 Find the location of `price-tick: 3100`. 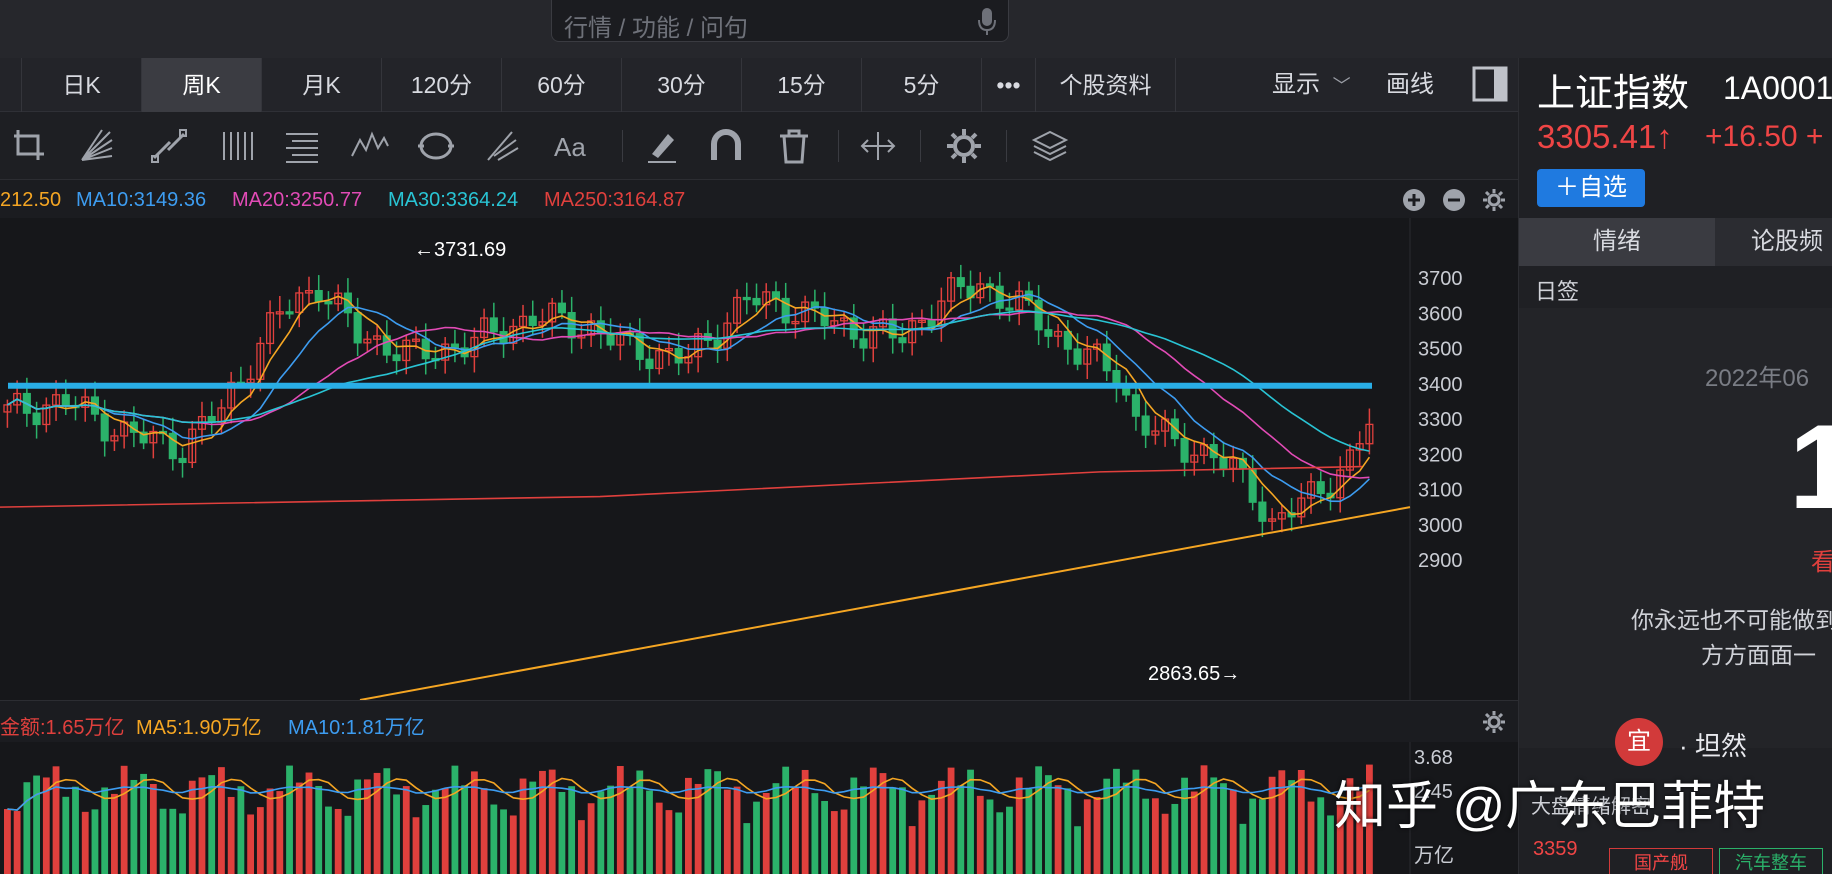

price-tick: 3100 is located at coordinates (1440, 491).